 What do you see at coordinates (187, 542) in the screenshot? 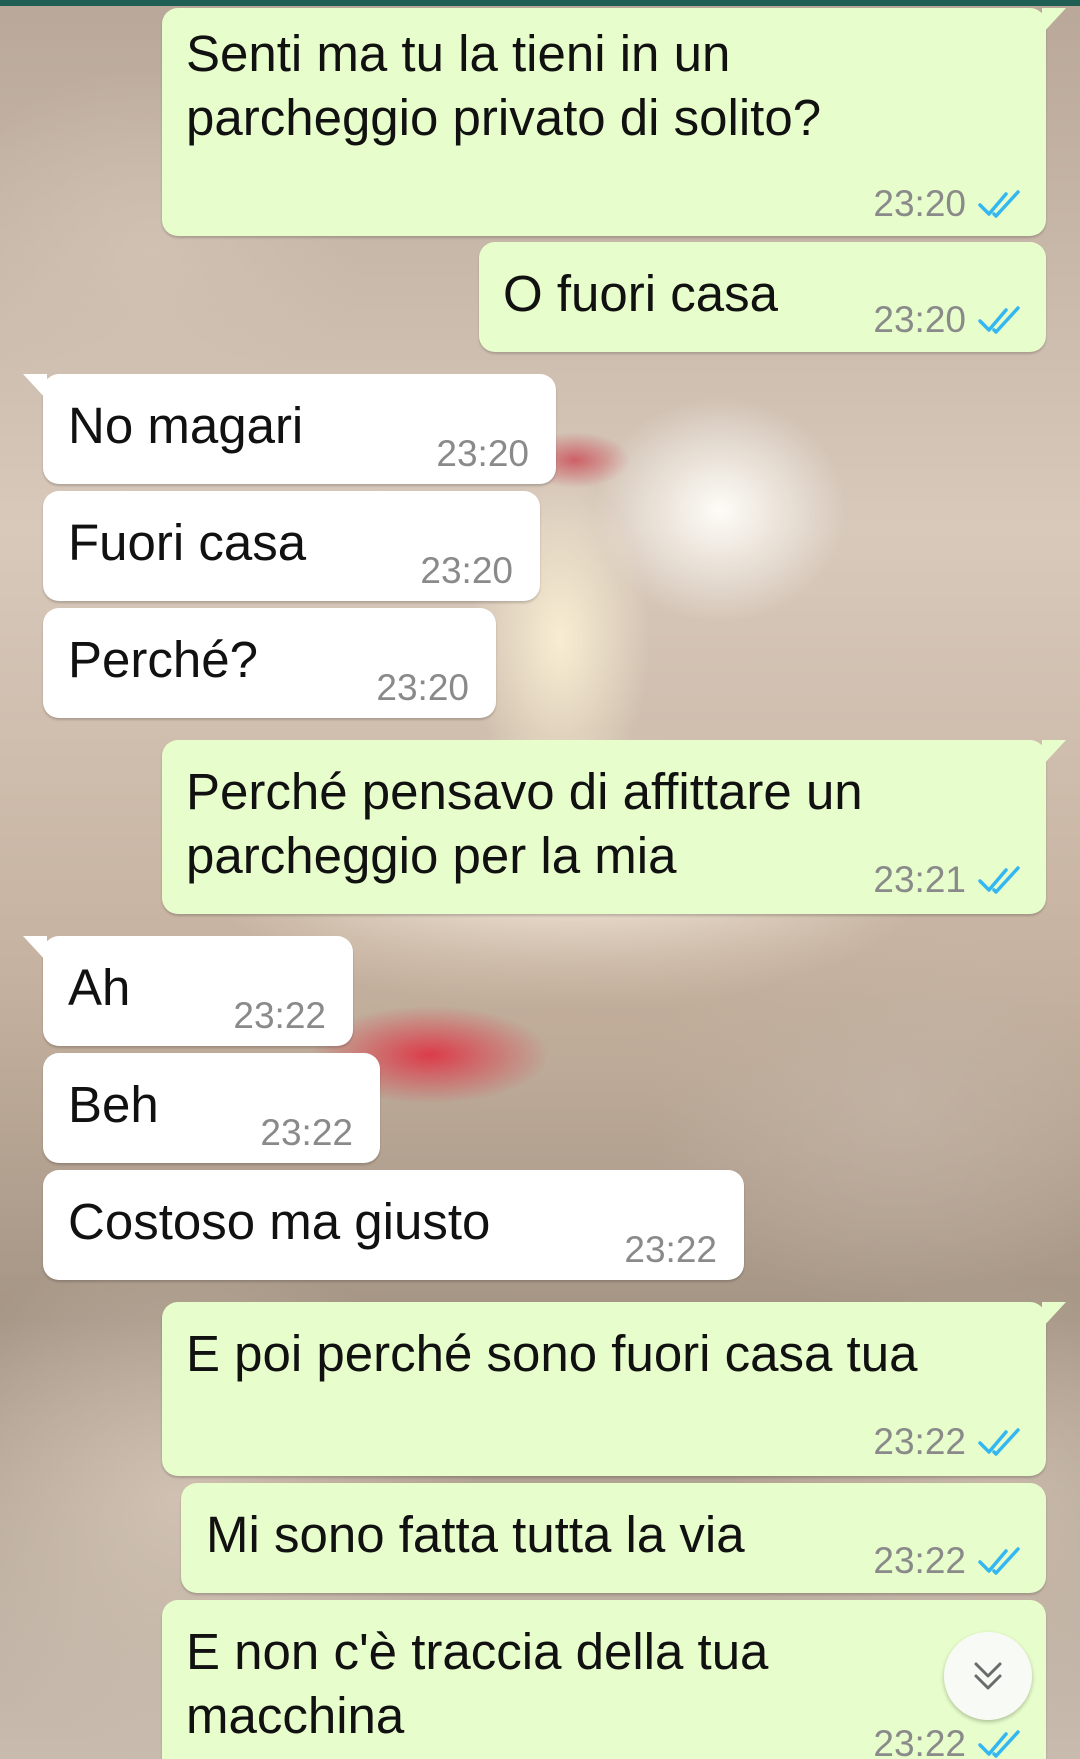
I see `message-text: Fuori casa` at bounding box center [187, 542].